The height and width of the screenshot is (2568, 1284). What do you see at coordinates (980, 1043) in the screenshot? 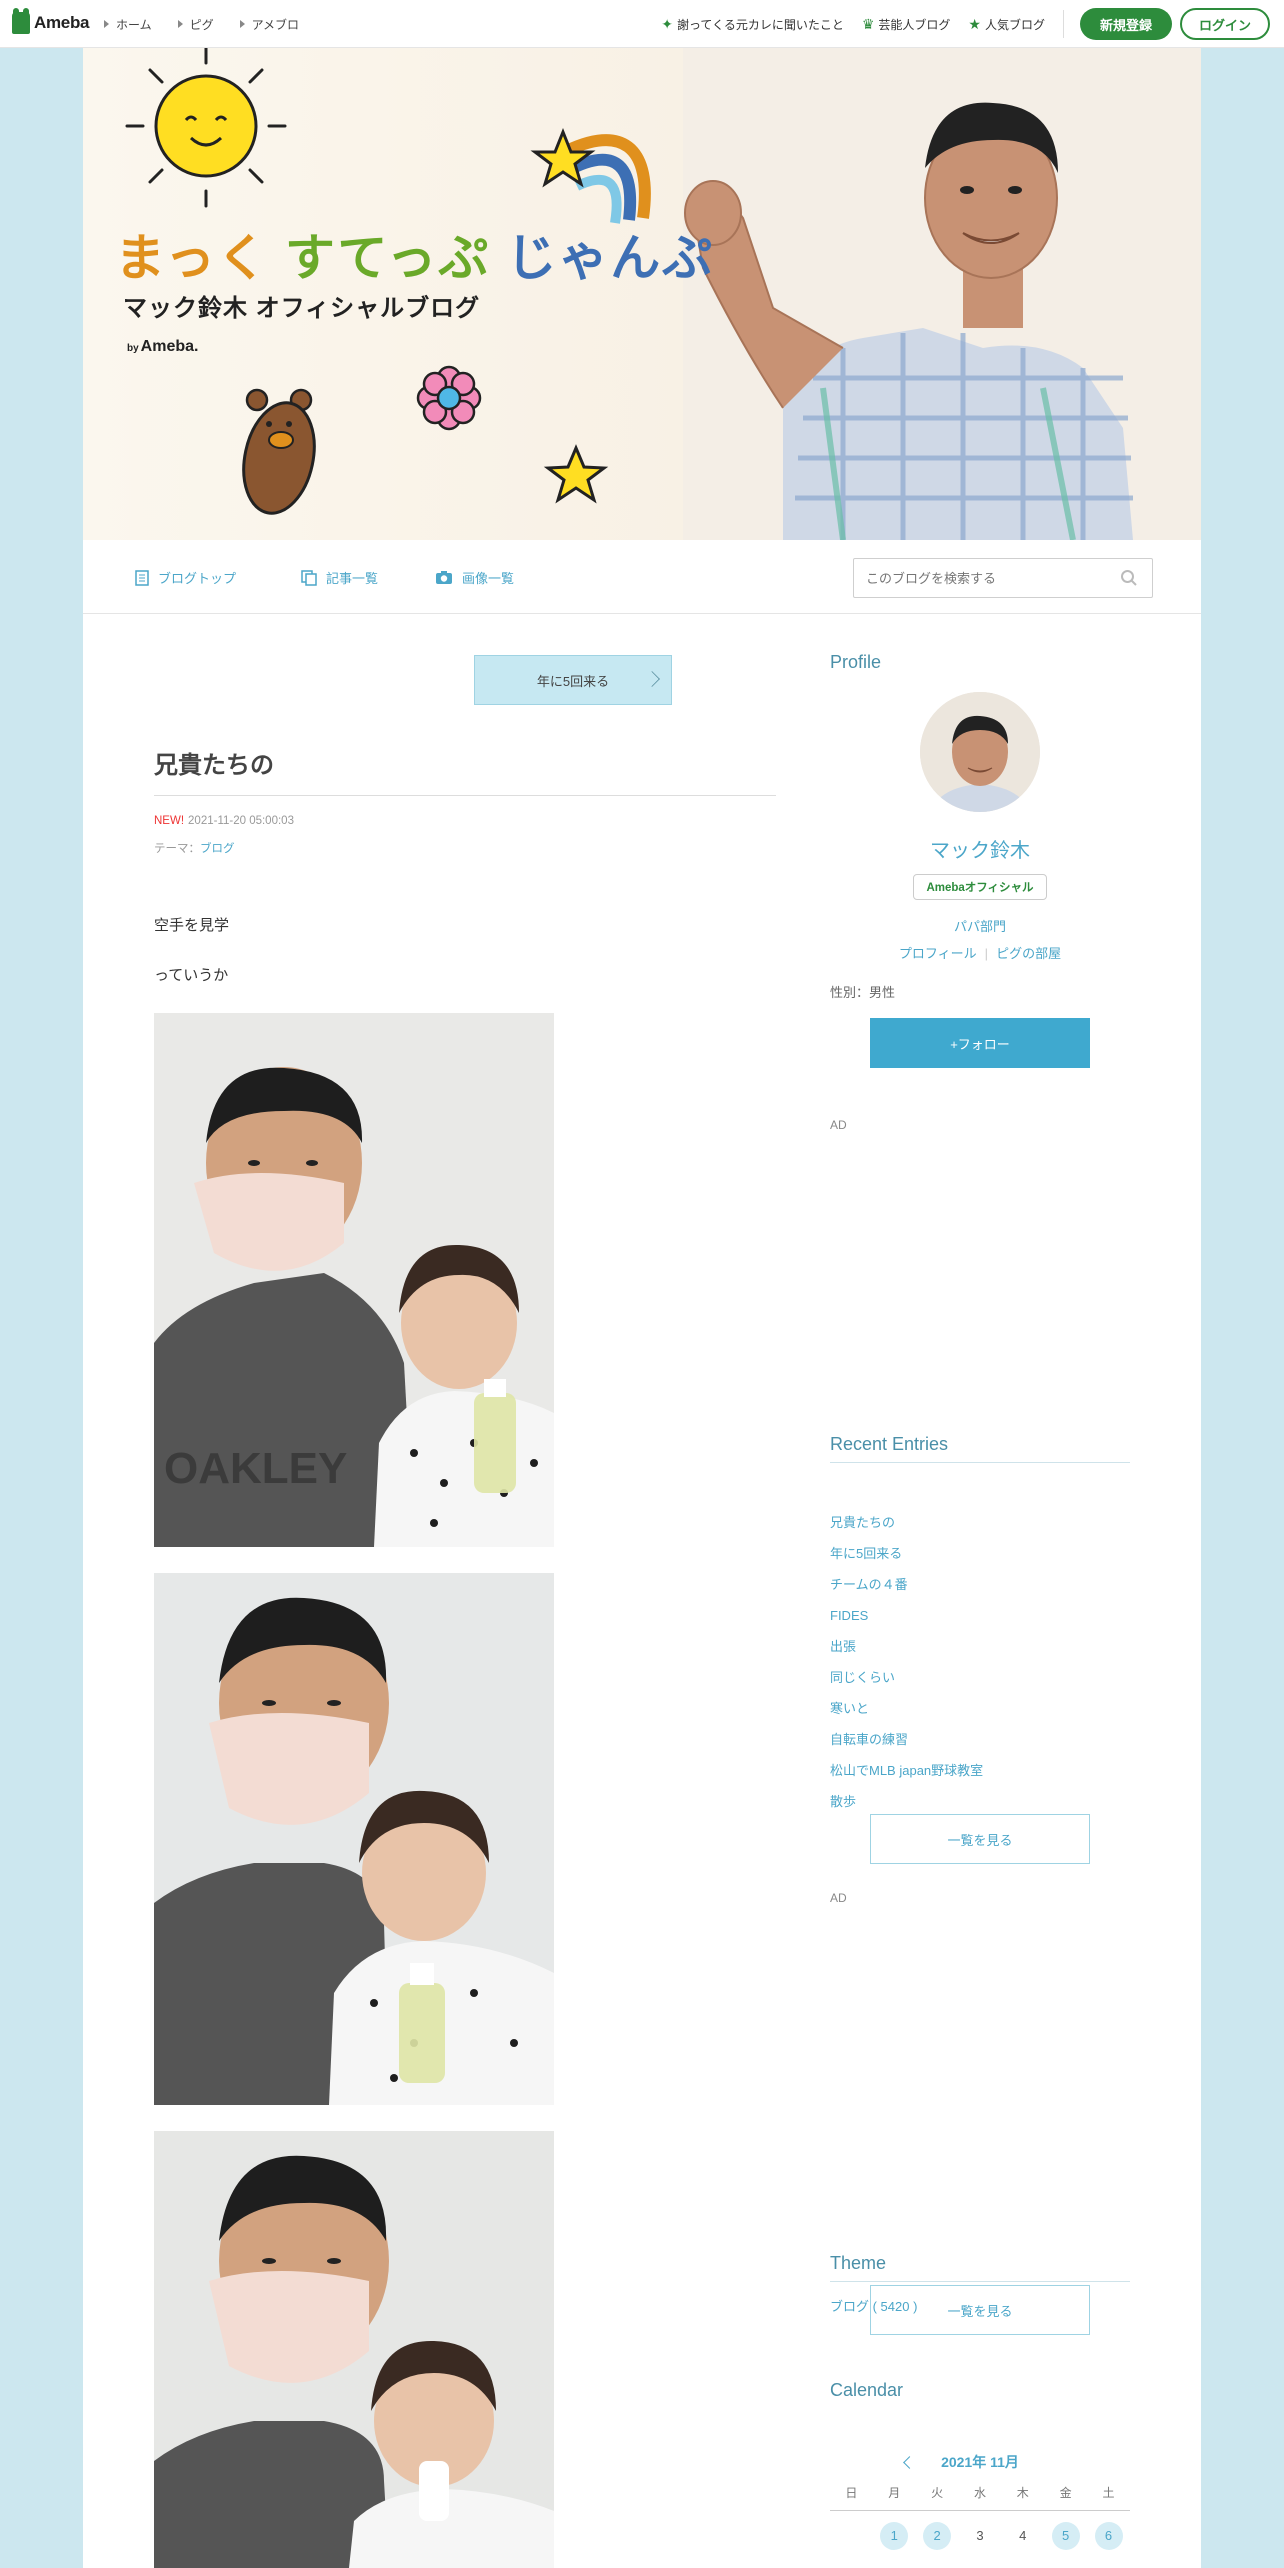
I see `follow-button: +フォロー` at bounding box center [980, 1043].